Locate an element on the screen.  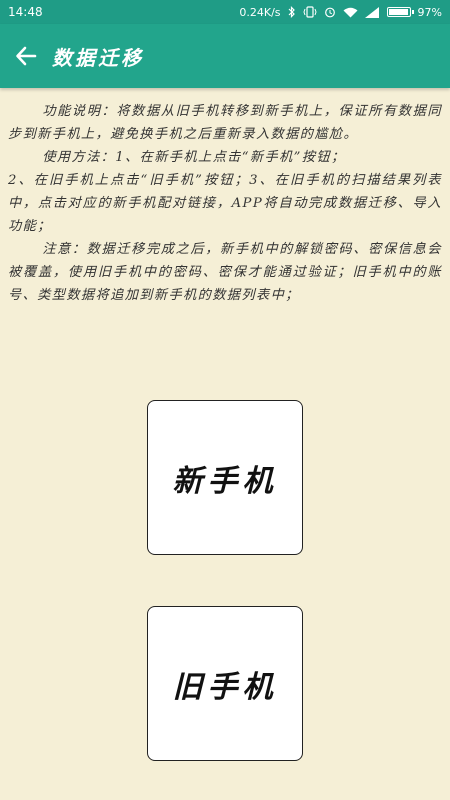
wifi-icon is located at coordinates (350, 12).